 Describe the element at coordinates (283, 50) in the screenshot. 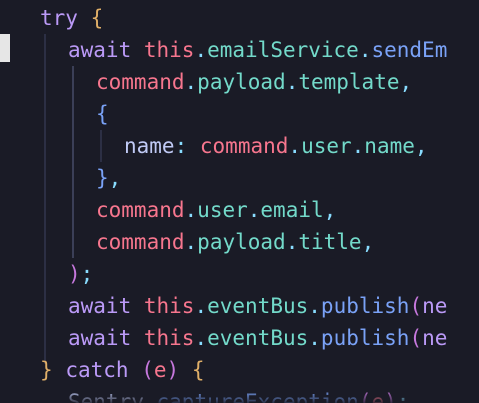

I see `code-token: emailService` at that location.